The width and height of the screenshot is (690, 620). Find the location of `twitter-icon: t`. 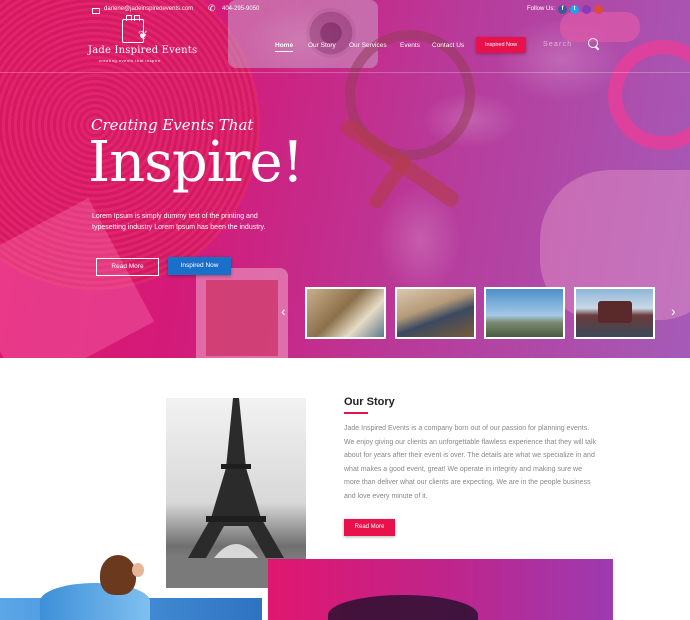

twitter-icon: t is located at coordinates (574, 9).